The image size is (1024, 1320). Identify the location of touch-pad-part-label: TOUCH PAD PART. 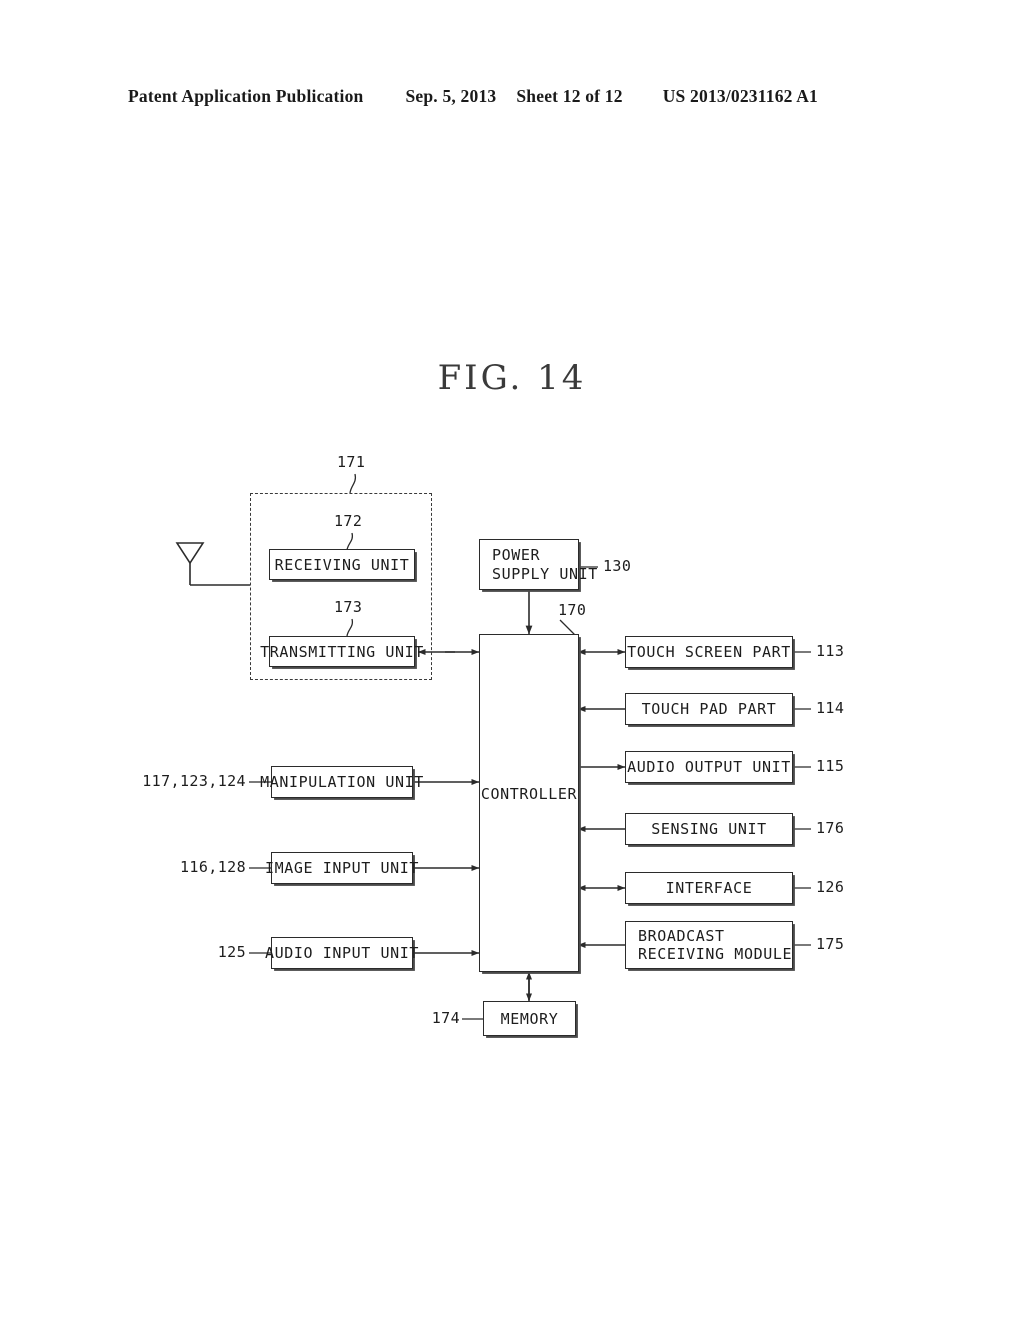
(709, 709).